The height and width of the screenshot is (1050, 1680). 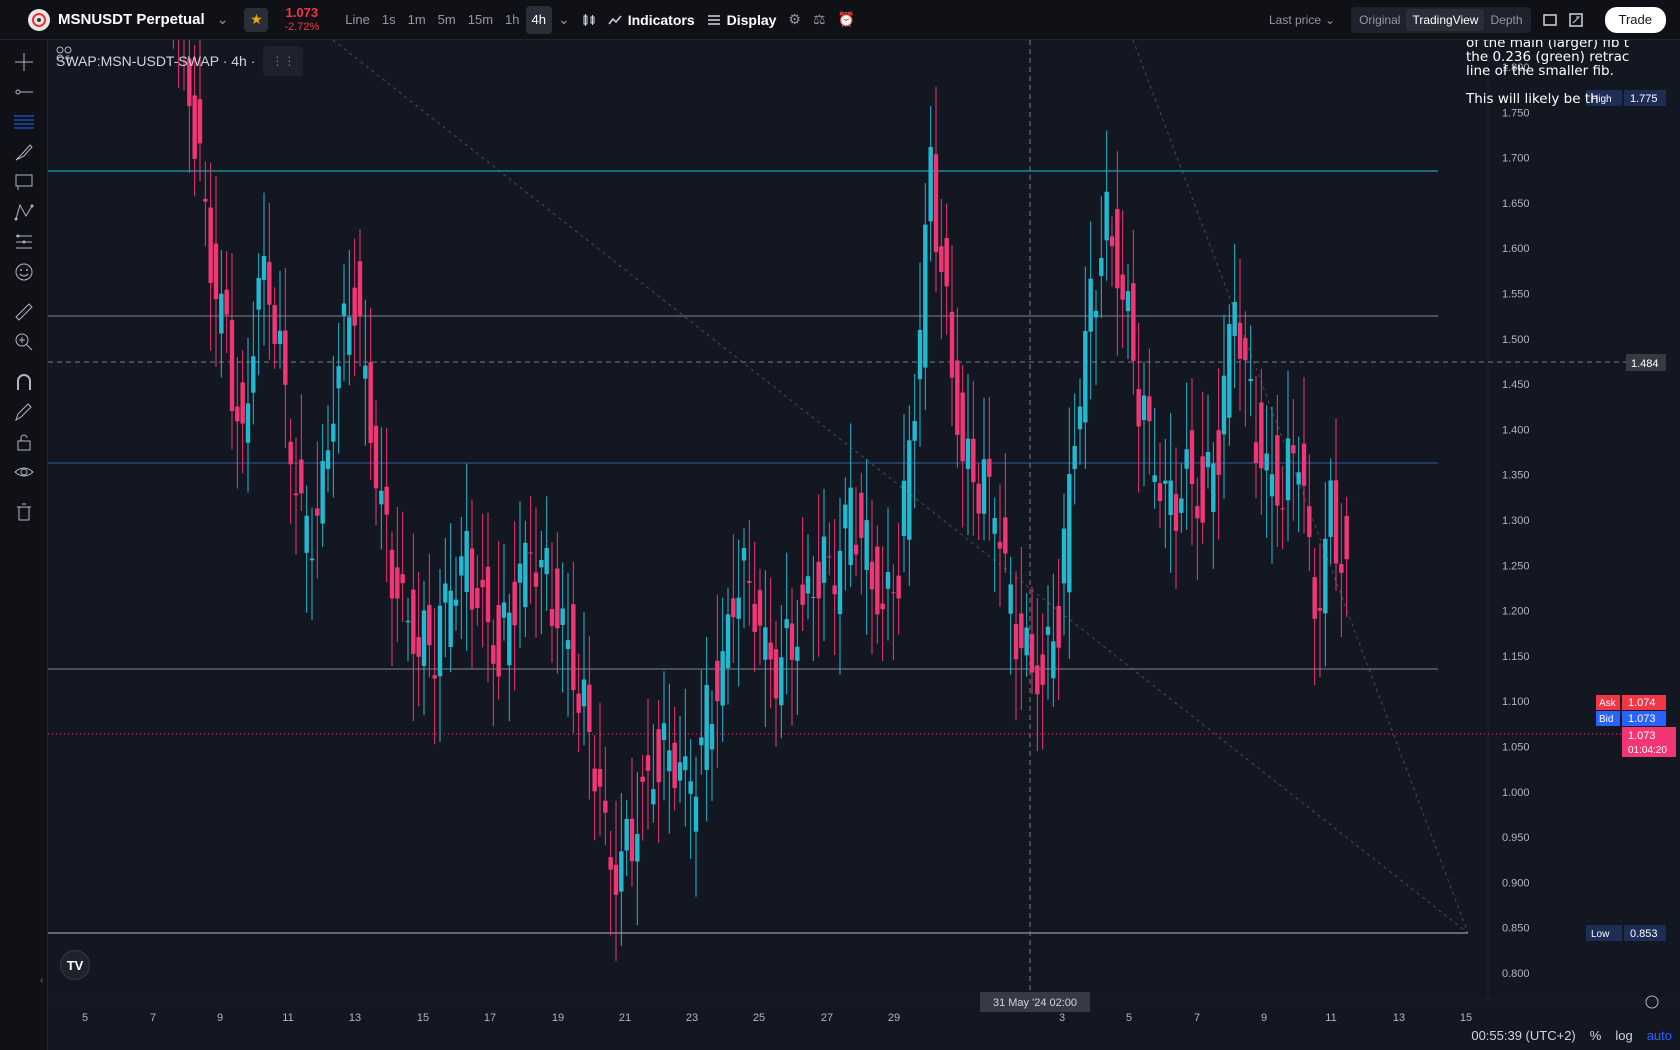 What do you see at coordinates (1379, 20) in the screenshot?
I see `view-original: Original` at bounding box center [1379, 20].